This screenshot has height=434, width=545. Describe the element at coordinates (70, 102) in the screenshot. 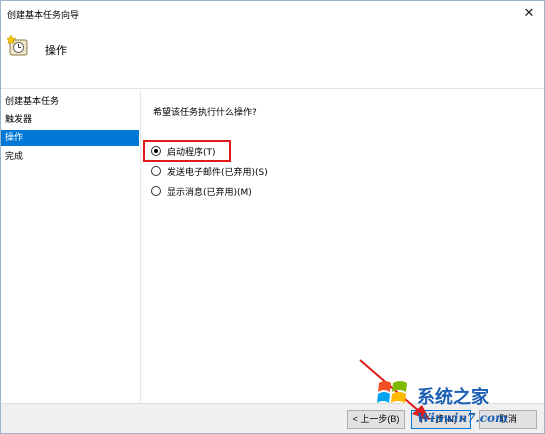

I see `step-create-basic-task: 创建基本任务` at that location.